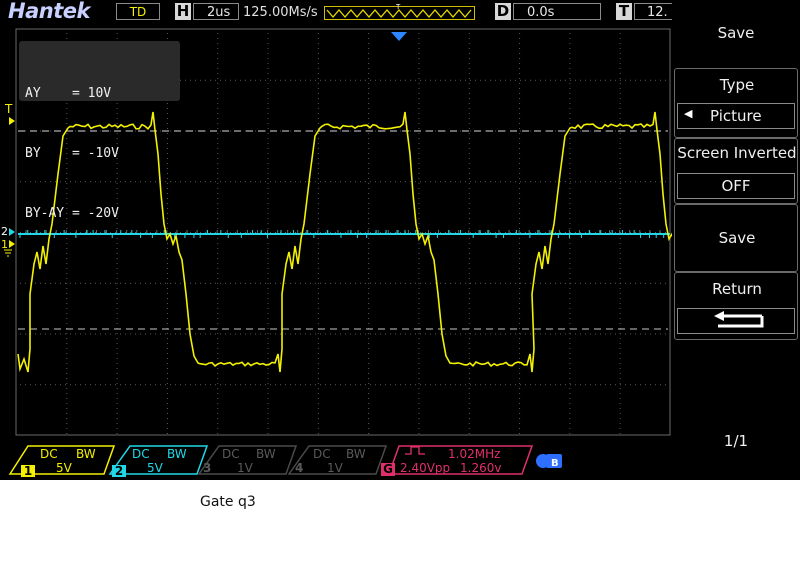 The height and width of the screenshot is (575, 800). Describe the element at coordinates (4, 231) in the screenshot. I see `ch2-ground-marker: 2` at that location.